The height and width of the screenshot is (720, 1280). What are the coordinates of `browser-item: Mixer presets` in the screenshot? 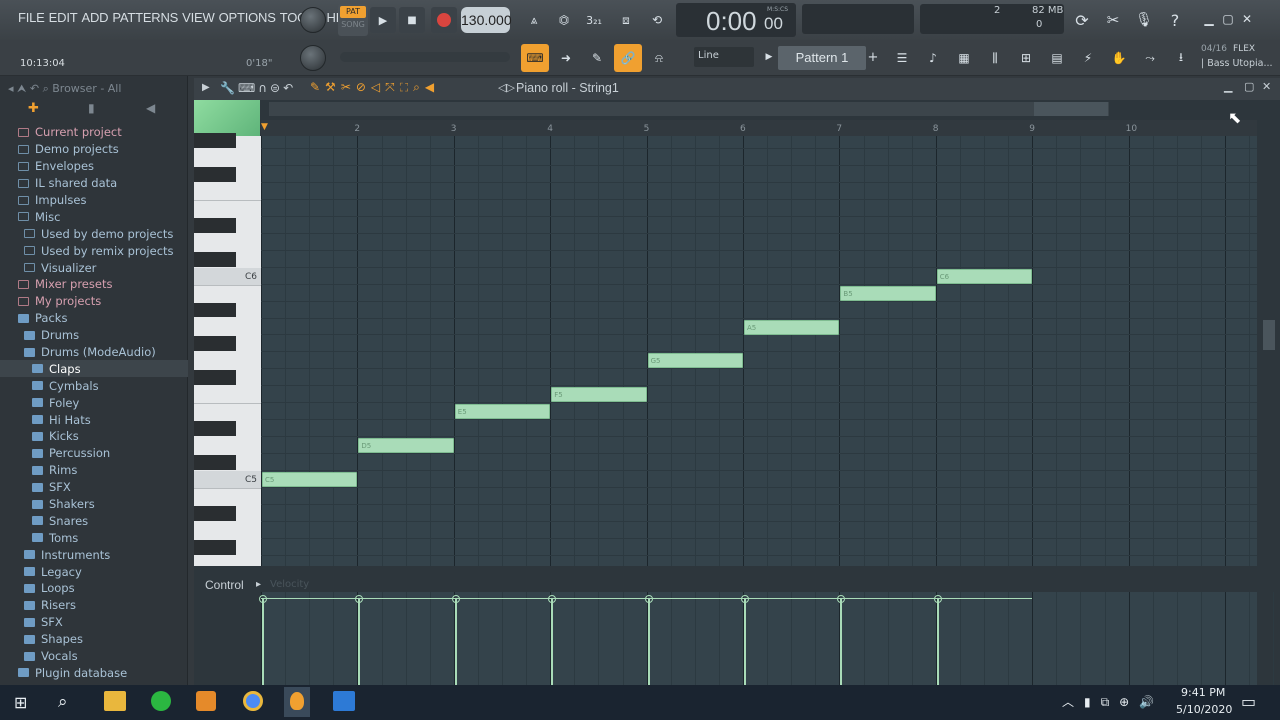 It's located at (94, 284).